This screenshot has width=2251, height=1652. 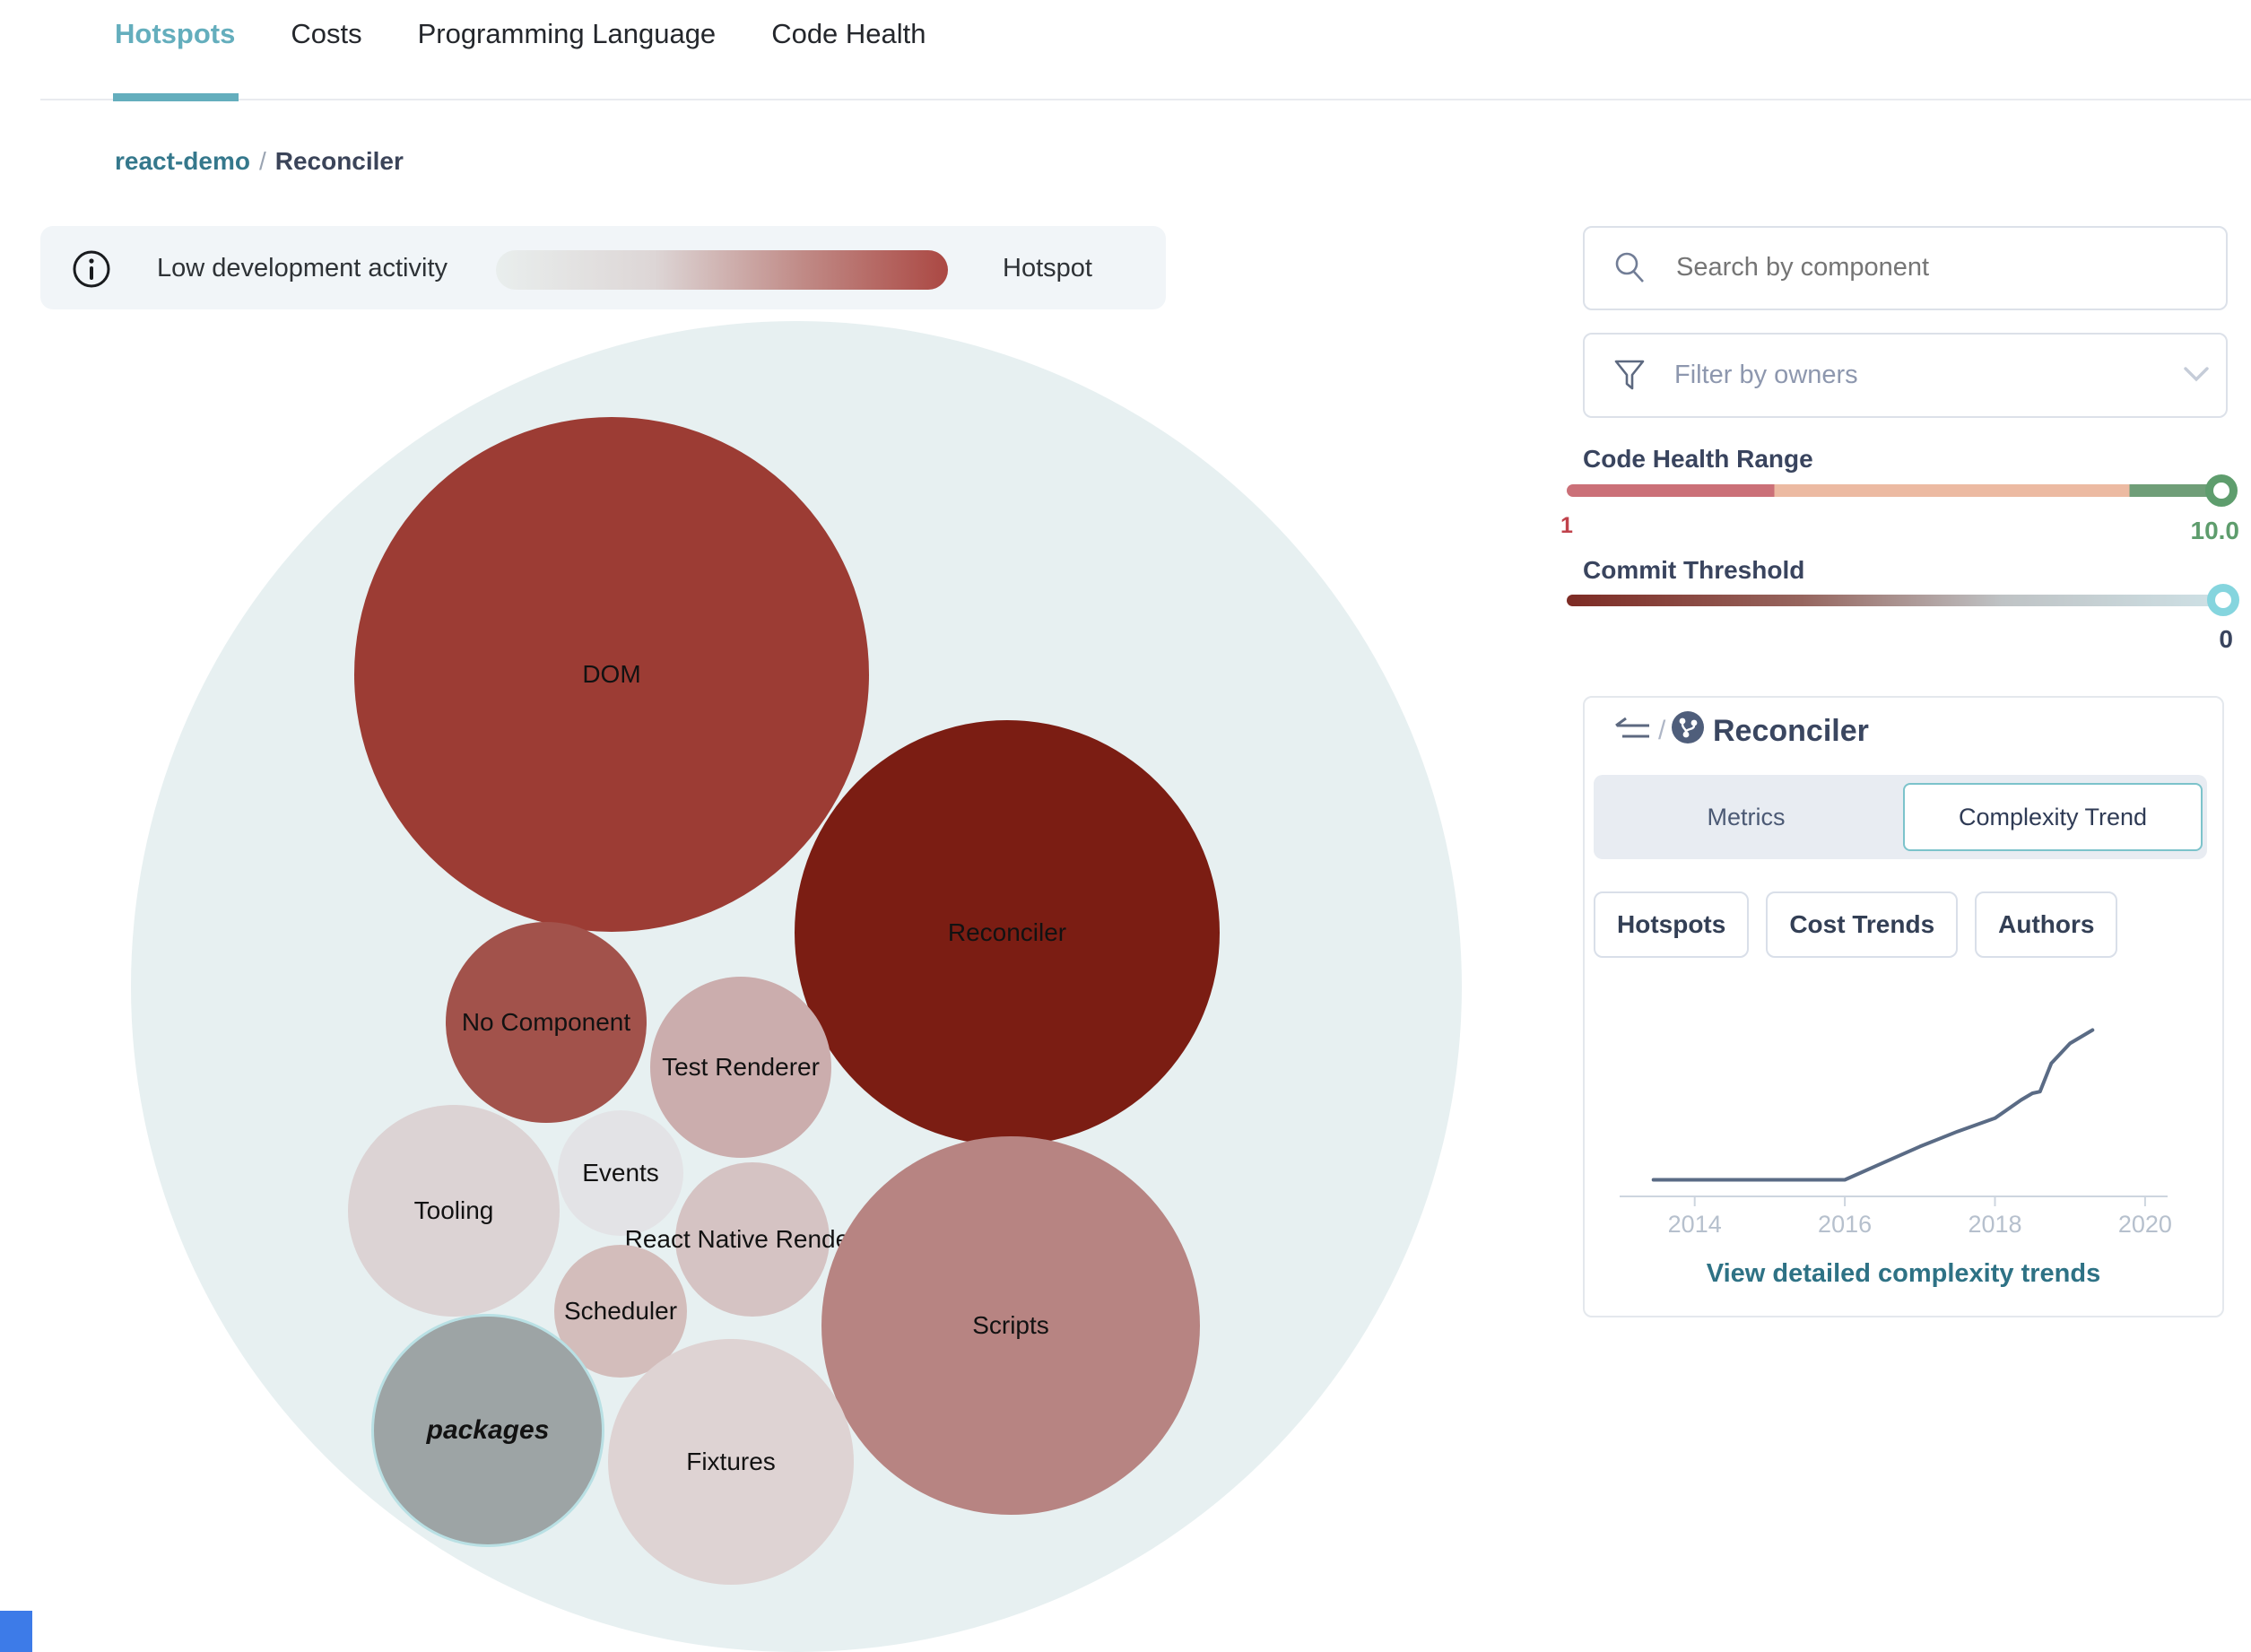 What do you see at coordinates (1900, 817) in the screenshot?
I see `card-tab-switch: Metrics Complexity Trend` at bounding box center [1900, 817].